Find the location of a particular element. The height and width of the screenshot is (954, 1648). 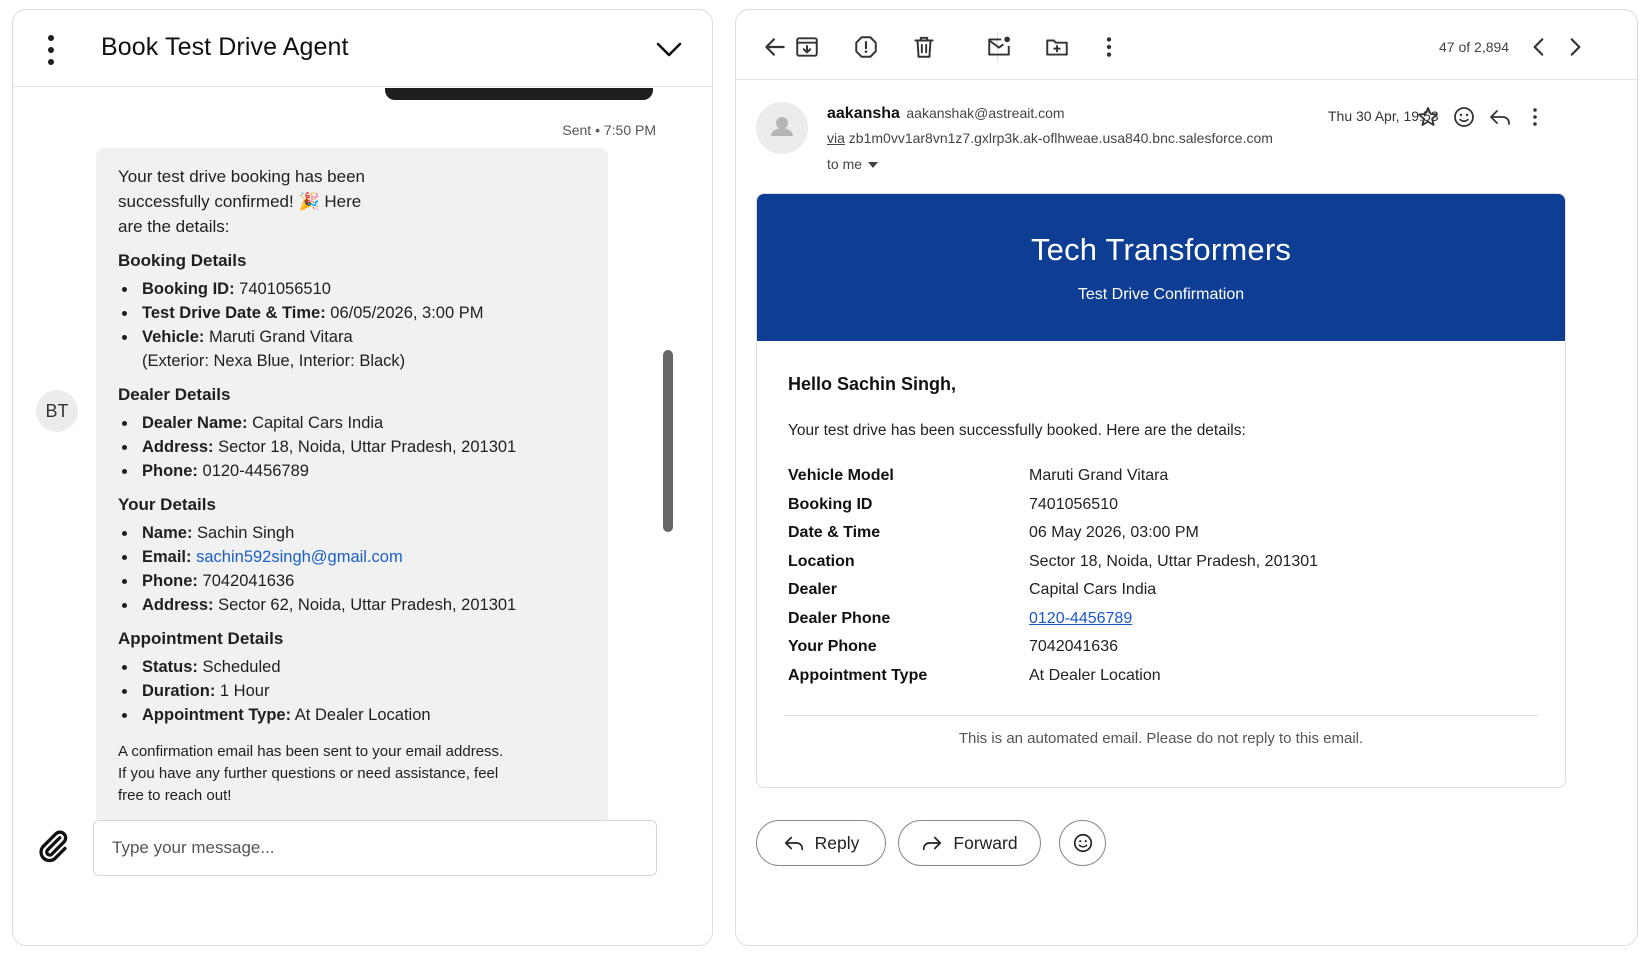

table-row: Date & Time 06 May 2026, 03:00 PM is located at coordinates (993, 533).